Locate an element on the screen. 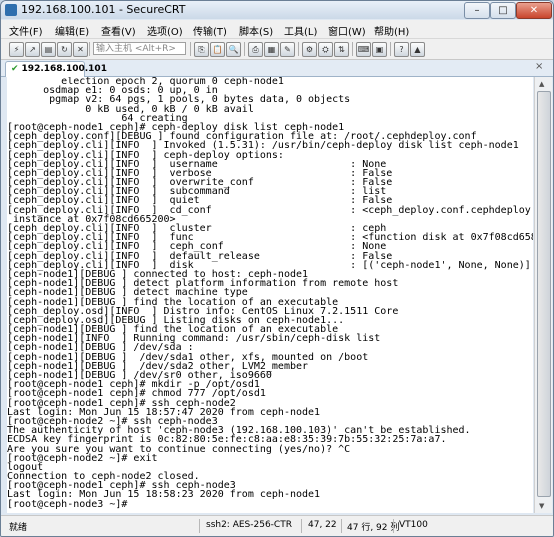  reconnect-icon: ↻ is located at coordinates (64, 49).